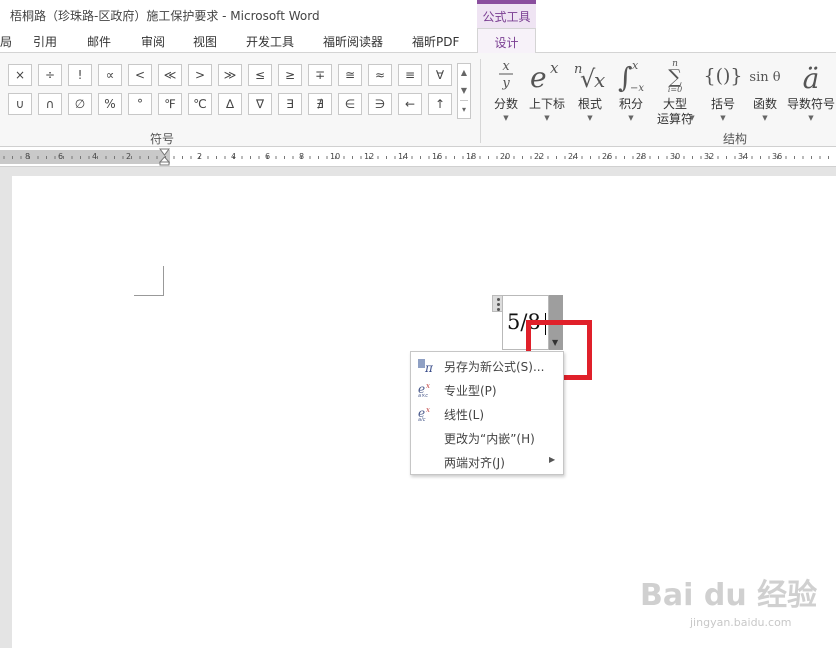 The width and height of the screenshot is (836, 648). I want to click on ruler-label: 8, so click(302, 156).